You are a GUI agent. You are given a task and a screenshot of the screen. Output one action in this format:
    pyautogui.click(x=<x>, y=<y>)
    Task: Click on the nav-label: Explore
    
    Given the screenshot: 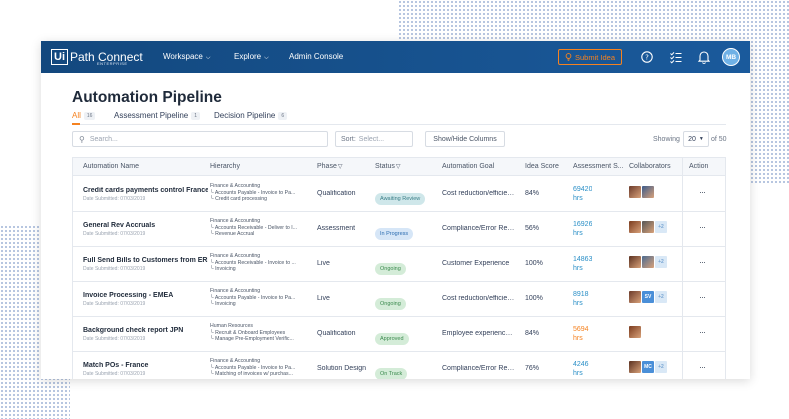 What is the action you would take?
    pyautogui.click(x=248, y=56)
    